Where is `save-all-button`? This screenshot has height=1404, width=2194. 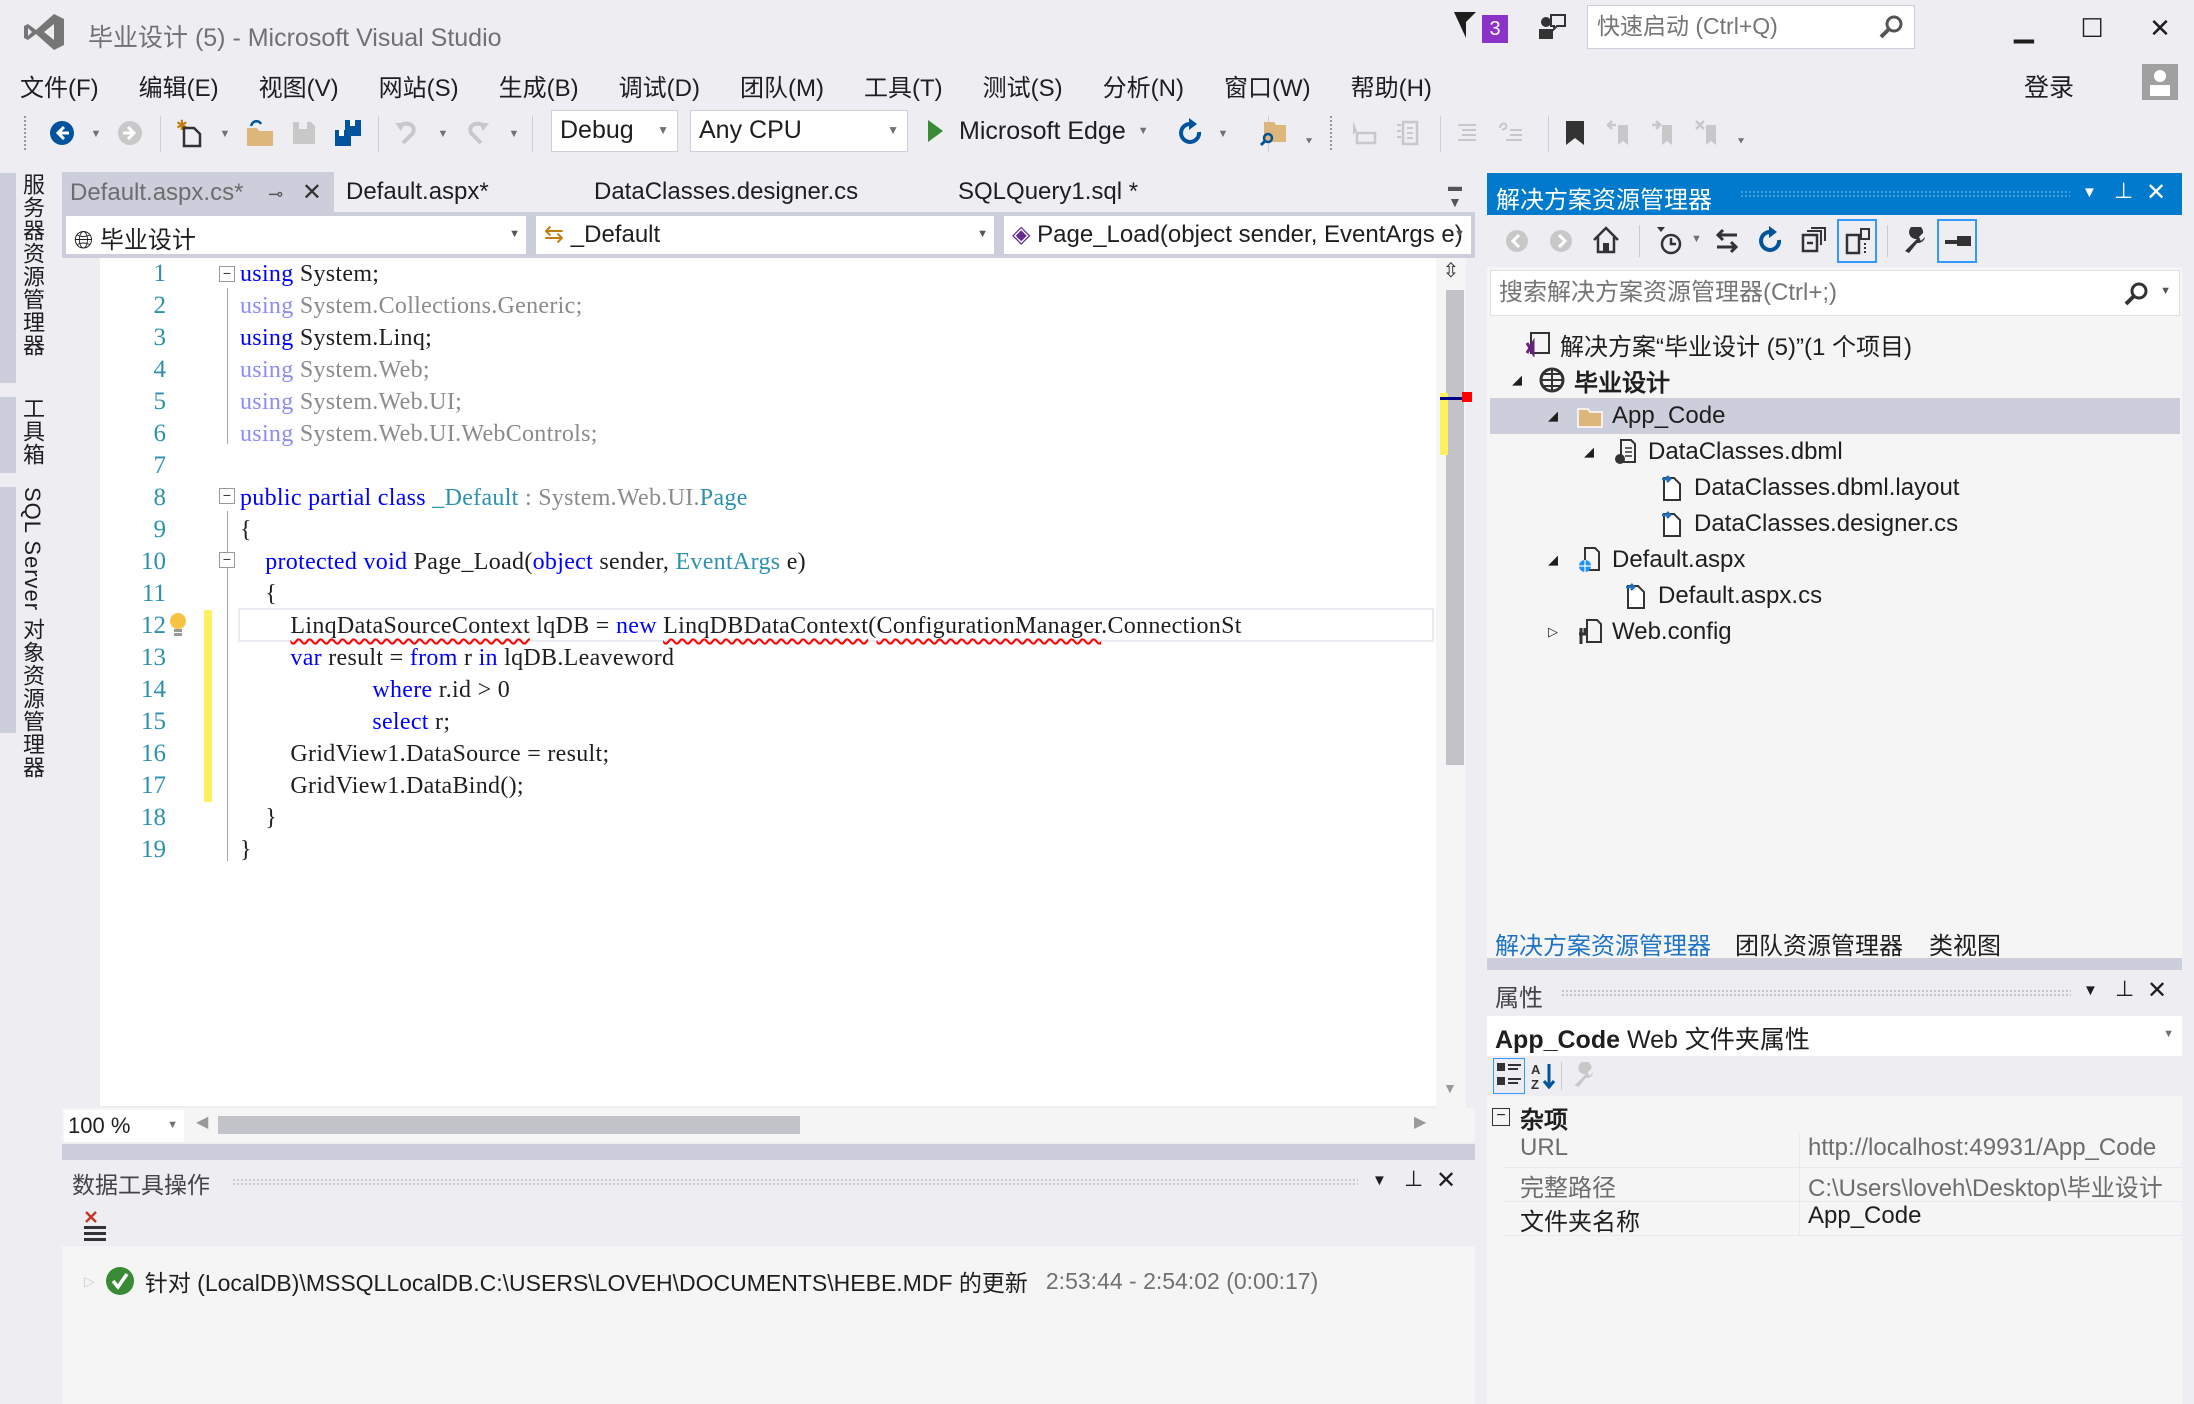 save-all-button is located at coordinates (348, 133).